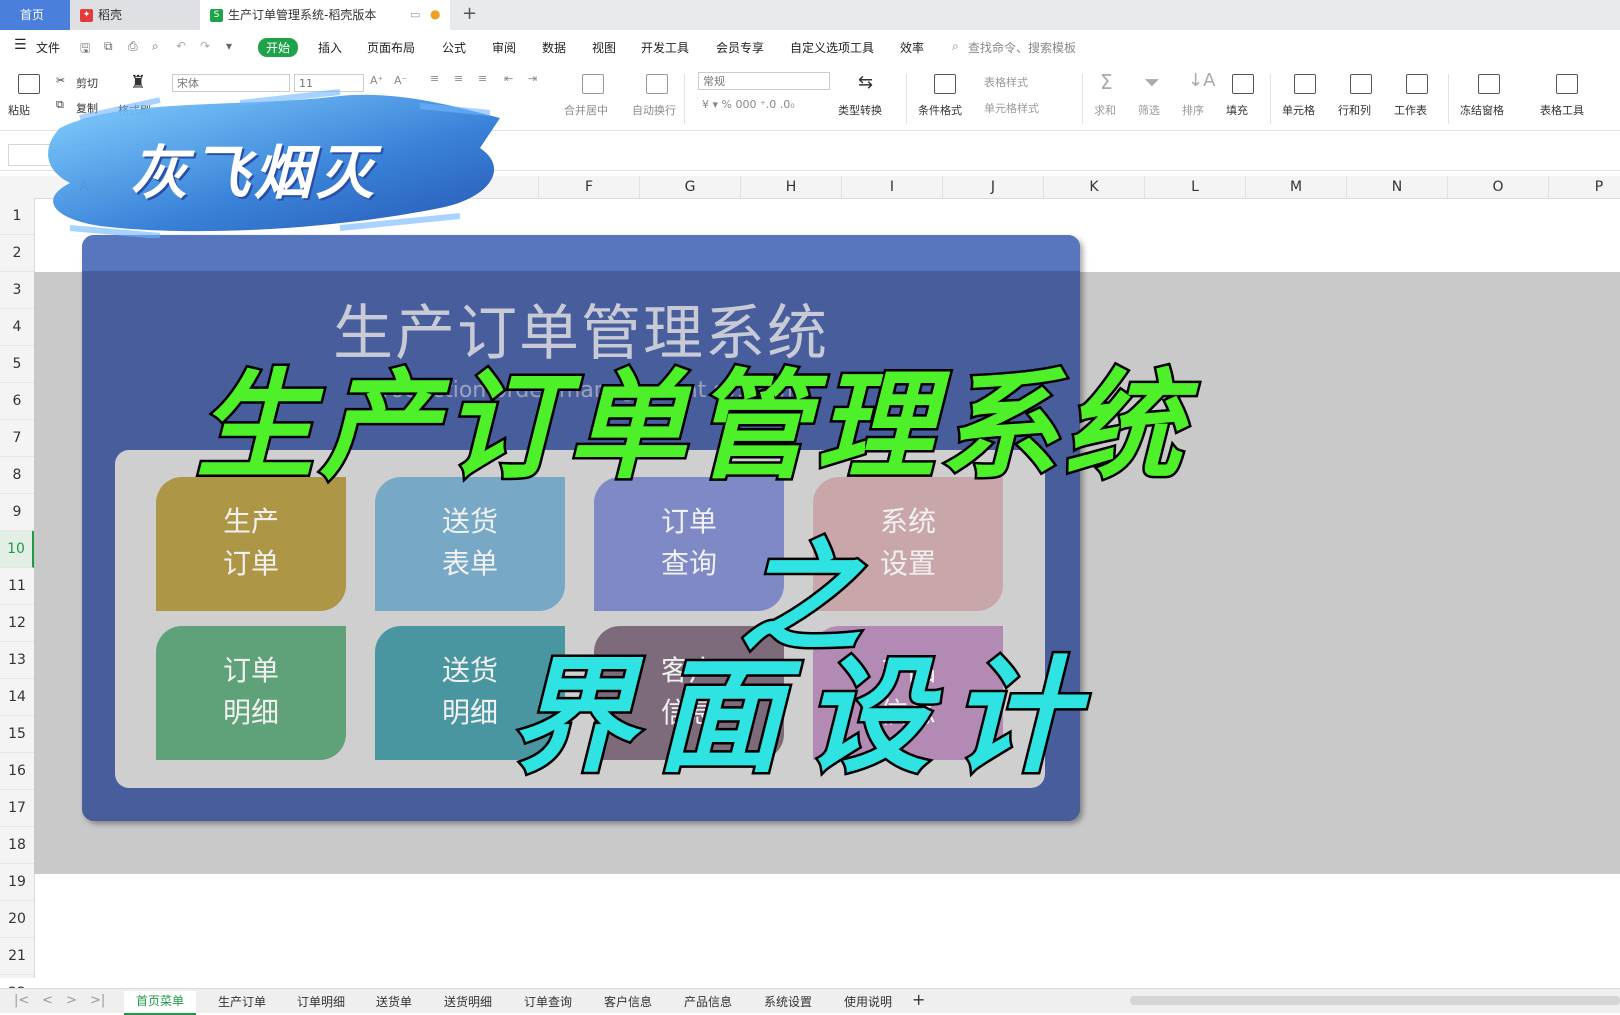 Image resolution: width=1620 pixels, height=1015 pixels. I want to click on sheet-tab-production-order: 生产订单, so click(242, 1001).